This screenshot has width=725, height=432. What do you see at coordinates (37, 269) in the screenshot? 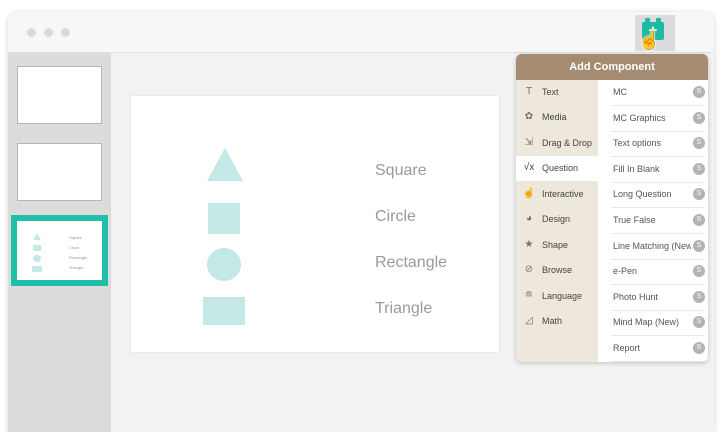
I see `mini-rectangle` at bounding box center [37, 269].